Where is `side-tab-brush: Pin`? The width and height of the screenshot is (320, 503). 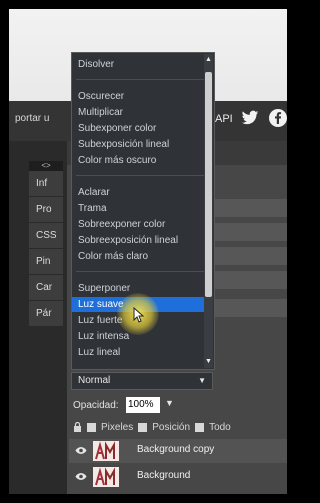
side-tab-brush: Pin is located at coordinates (46, 262).